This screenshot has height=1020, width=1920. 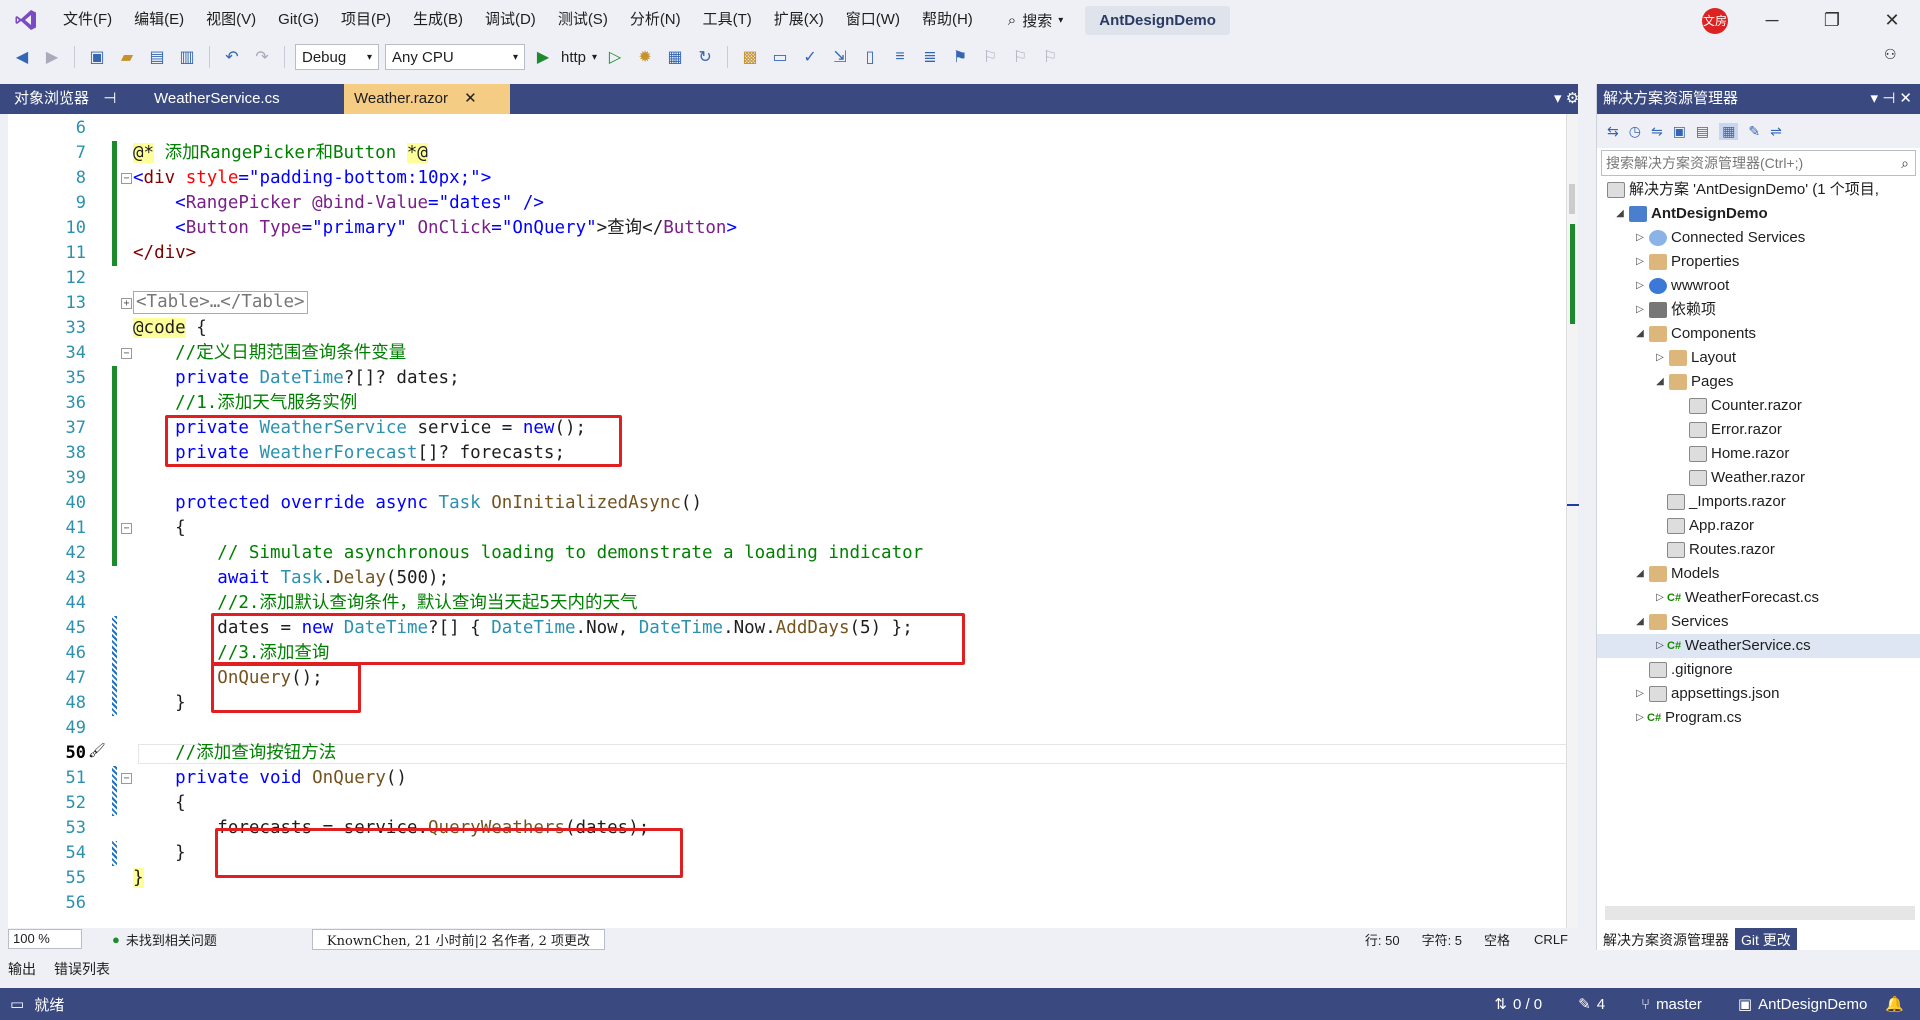 What do you see at coordinates (1745, 1004) in the screenshot?
I see `repo-icon: ▣` at bounding box center [1745, 1004].